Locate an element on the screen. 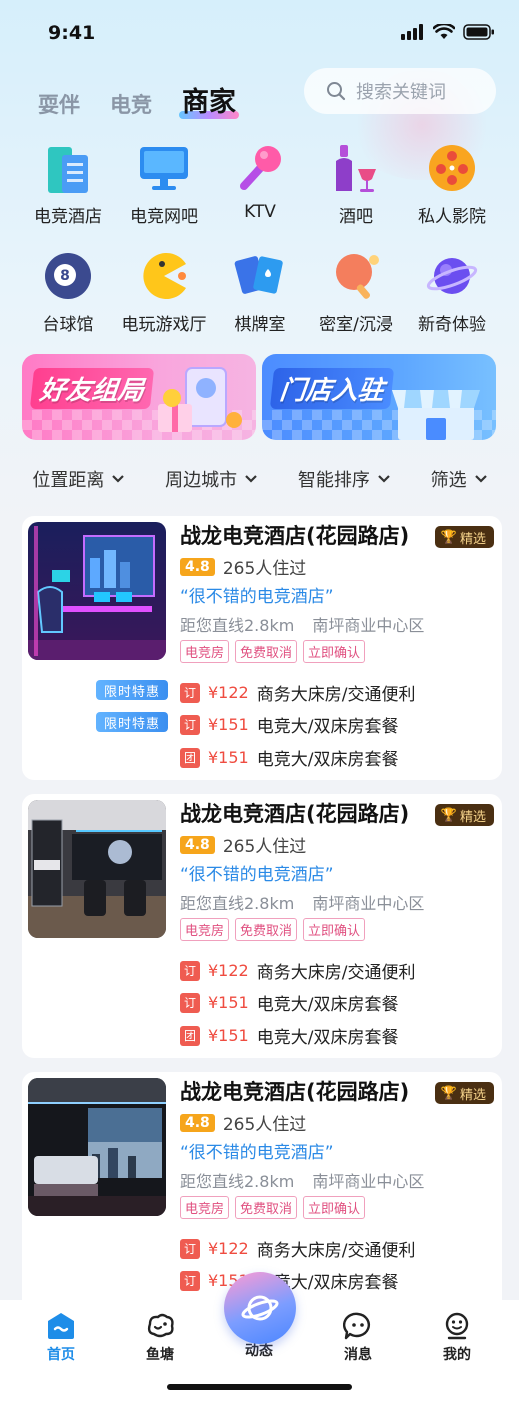  status-time: 9:41 is located at coordinates (72, 33).